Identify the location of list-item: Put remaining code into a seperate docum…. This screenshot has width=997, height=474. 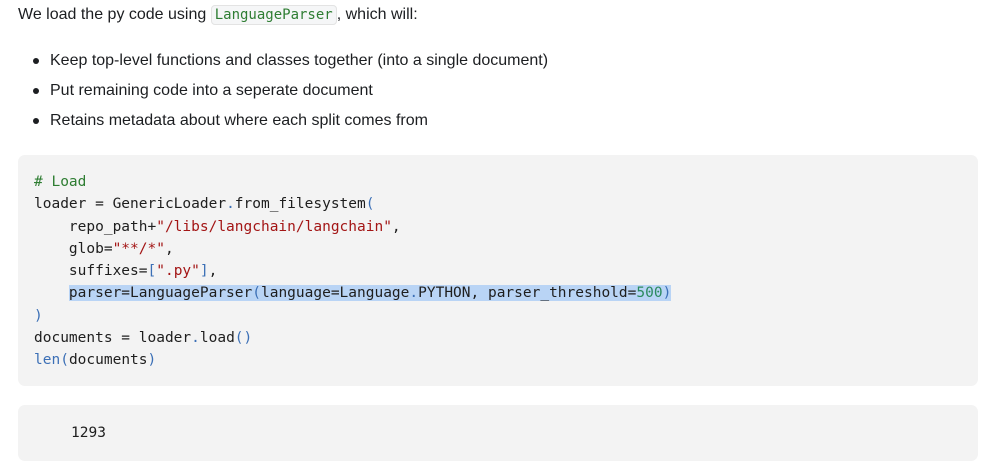
(274, 92).